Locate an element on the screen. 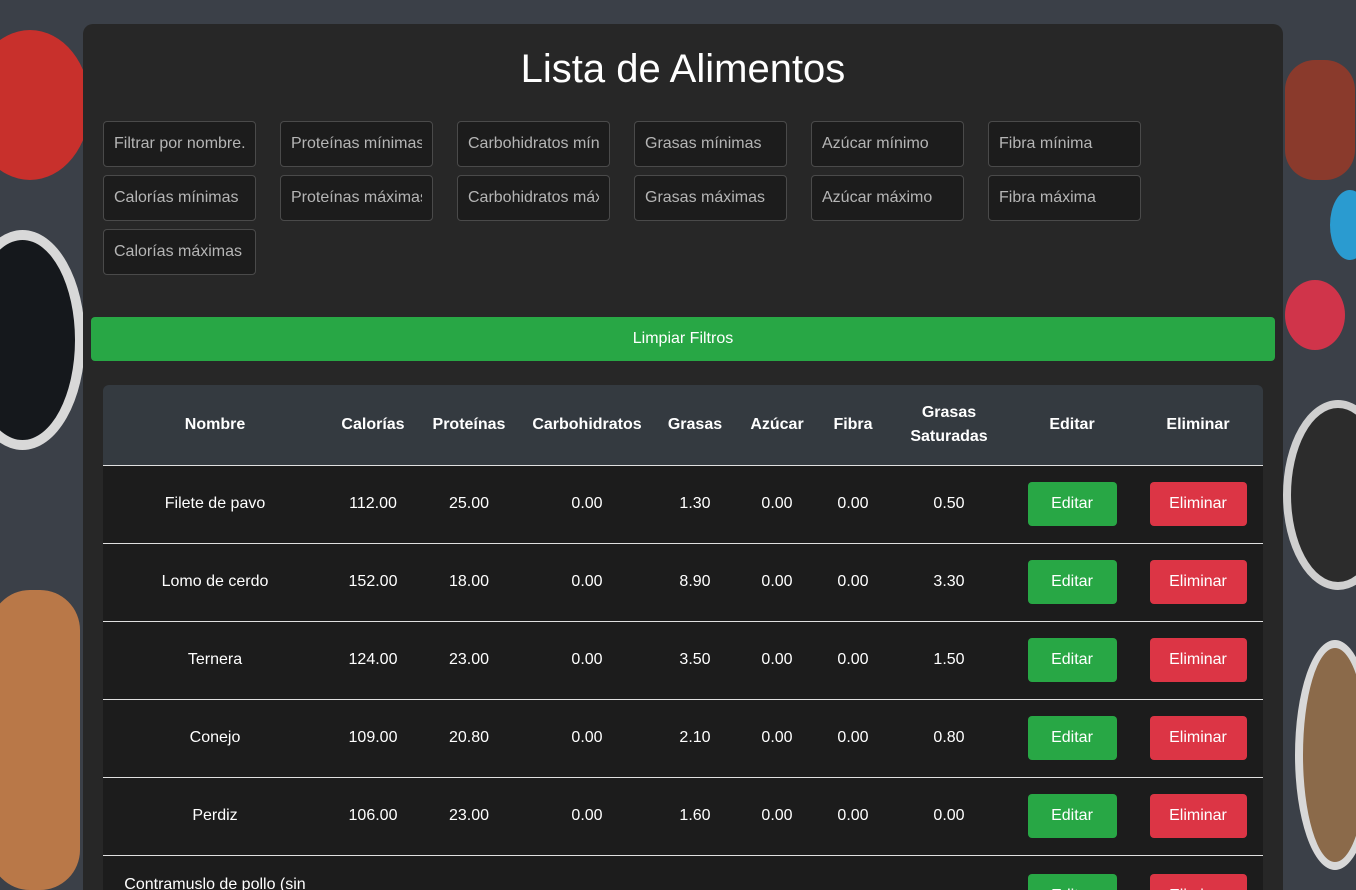  clear-filters-button: Limpiar Filtros is located at coordinates (683, 339).